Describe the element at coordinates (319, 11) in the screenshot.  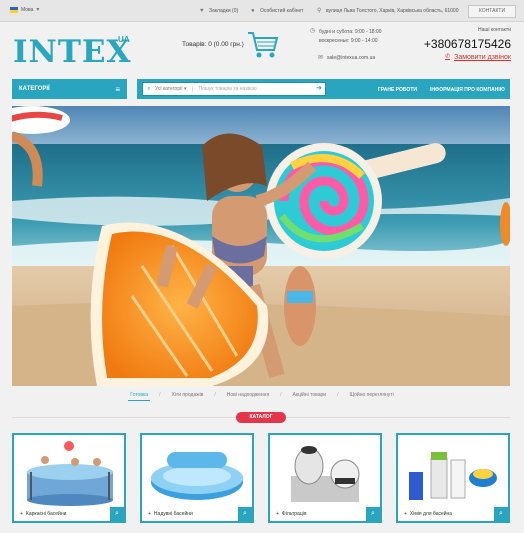
I see `map-pin-icon: ⚲` at that location.